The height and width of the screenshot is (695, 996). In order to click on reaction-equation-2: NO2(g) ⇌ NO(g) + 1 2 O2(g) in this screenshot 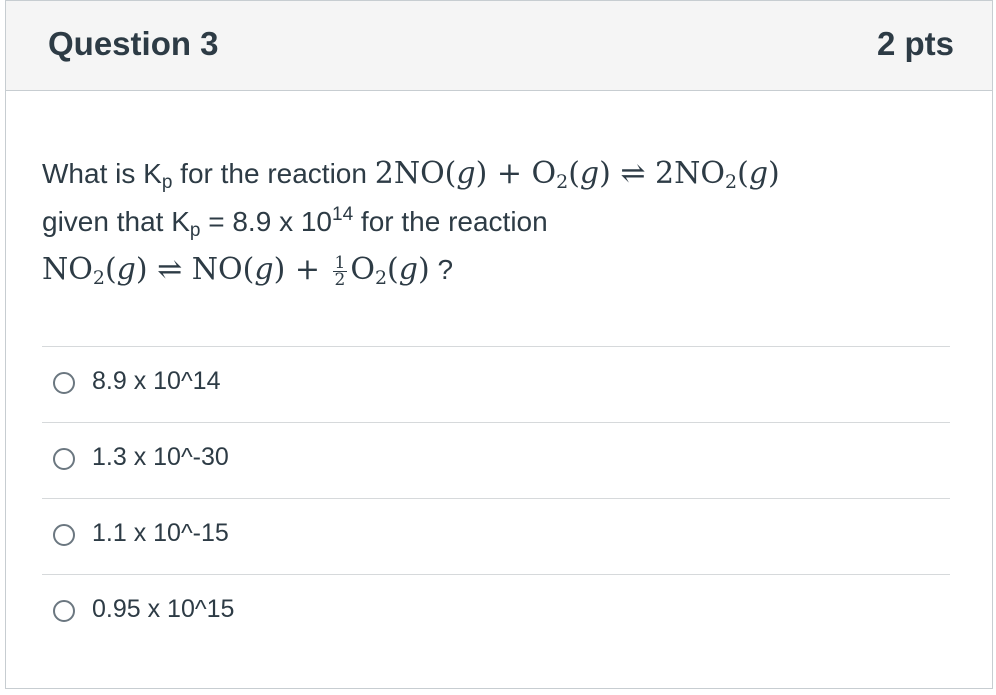, I will do `click(236, 271)`.